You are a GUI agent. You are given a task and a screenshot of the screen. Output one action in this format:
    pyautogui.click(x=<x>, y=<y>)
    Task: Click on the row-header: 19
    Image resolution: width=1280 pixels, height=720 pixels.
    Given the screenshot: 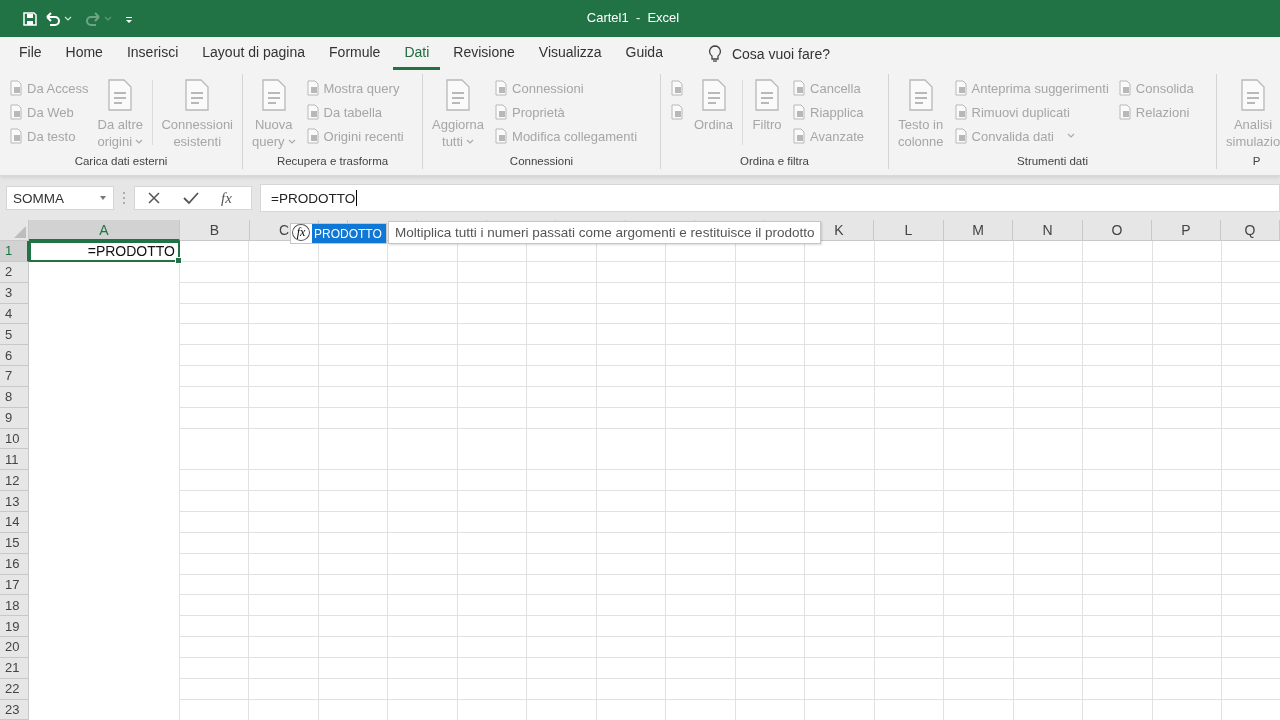 What is the action you would take?
    pyautogui.click(x=14, y=627)
    